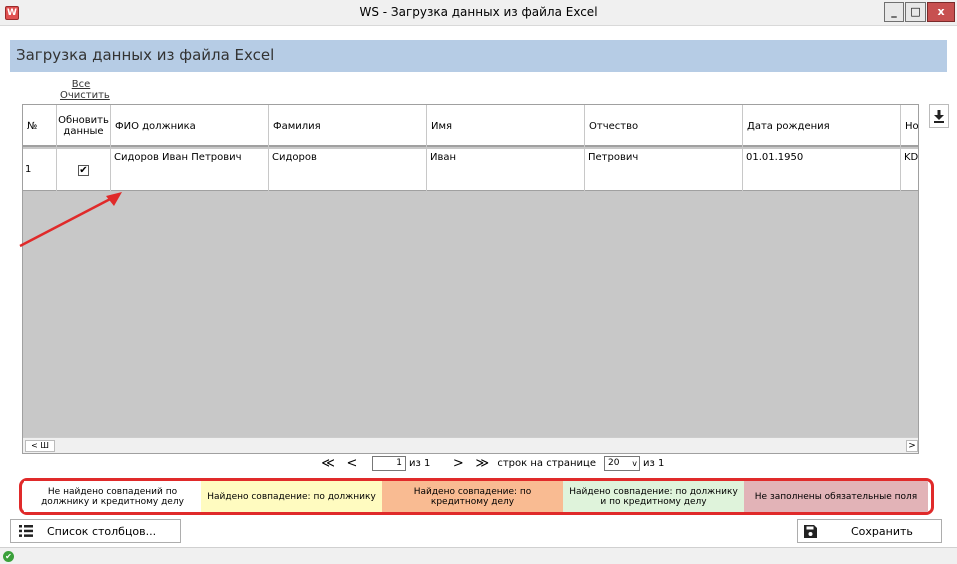 Image resolution: width=957 pixels, height=564 pixels. Describe the element at coordinates (912, 446) in the screenshot. I see `scroll-right-button: >` at that location.